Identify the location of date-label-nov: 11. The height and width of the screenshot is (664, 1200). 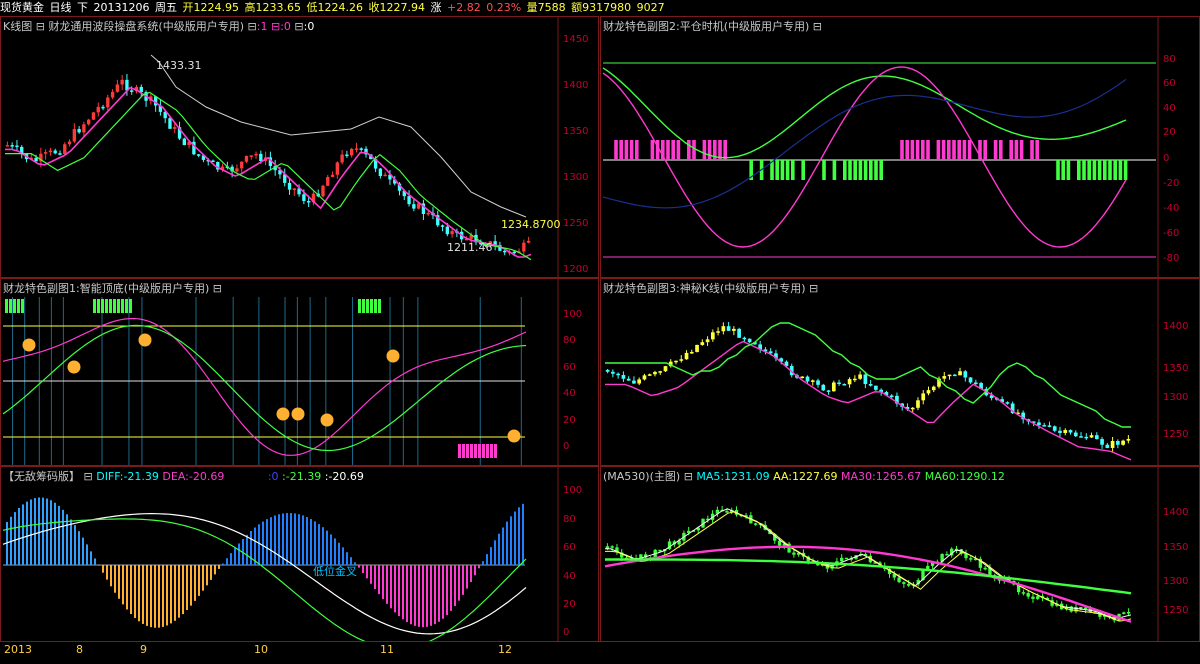
(387, 649).